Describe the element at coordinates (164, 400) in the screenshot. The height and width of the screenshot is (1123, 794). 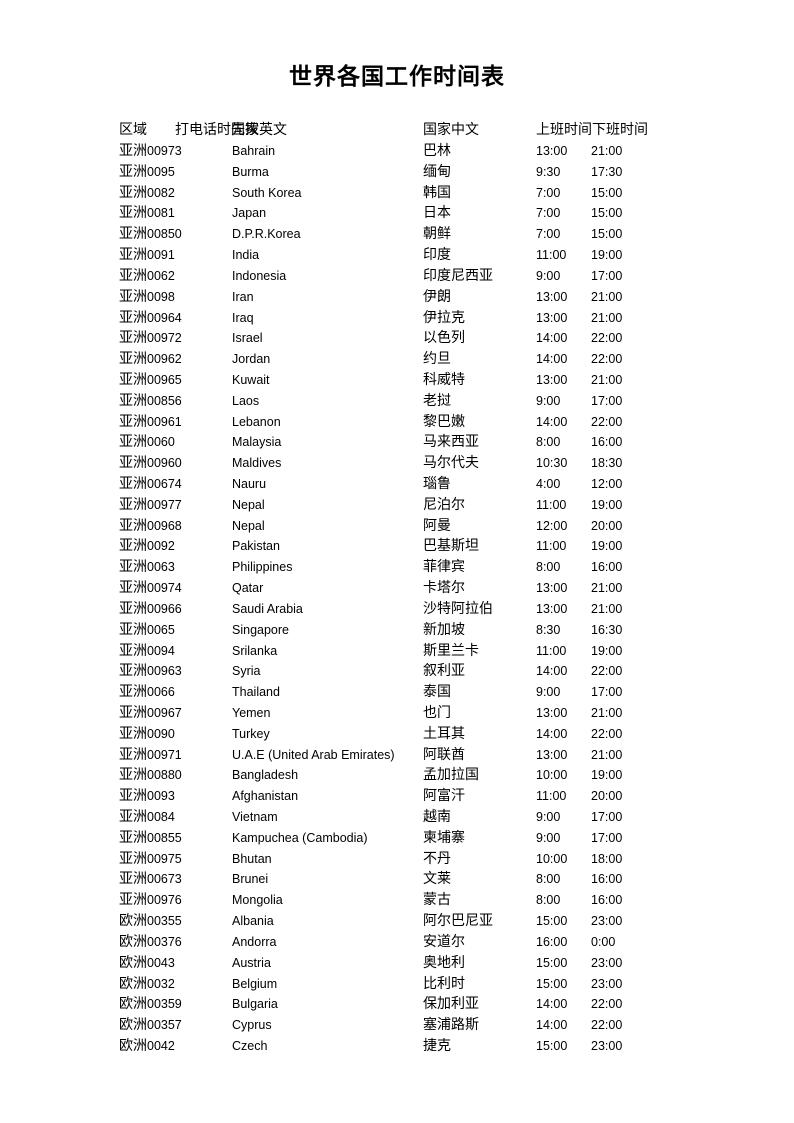
I see `dial-code: 00856` at that location.